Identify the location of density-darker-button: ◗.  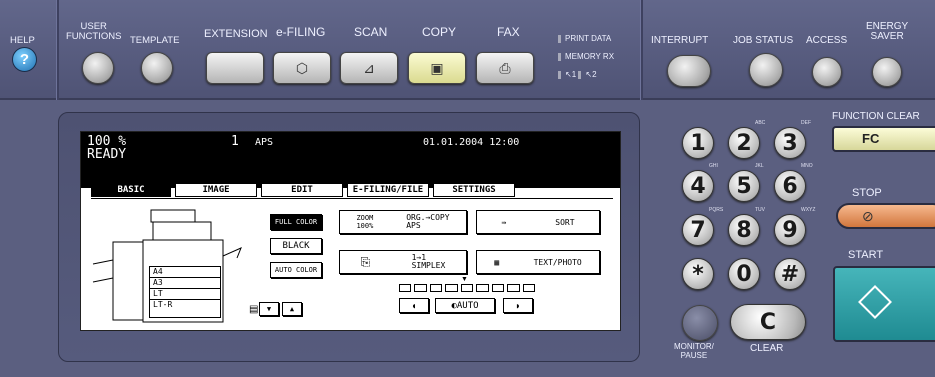
(518, 305).